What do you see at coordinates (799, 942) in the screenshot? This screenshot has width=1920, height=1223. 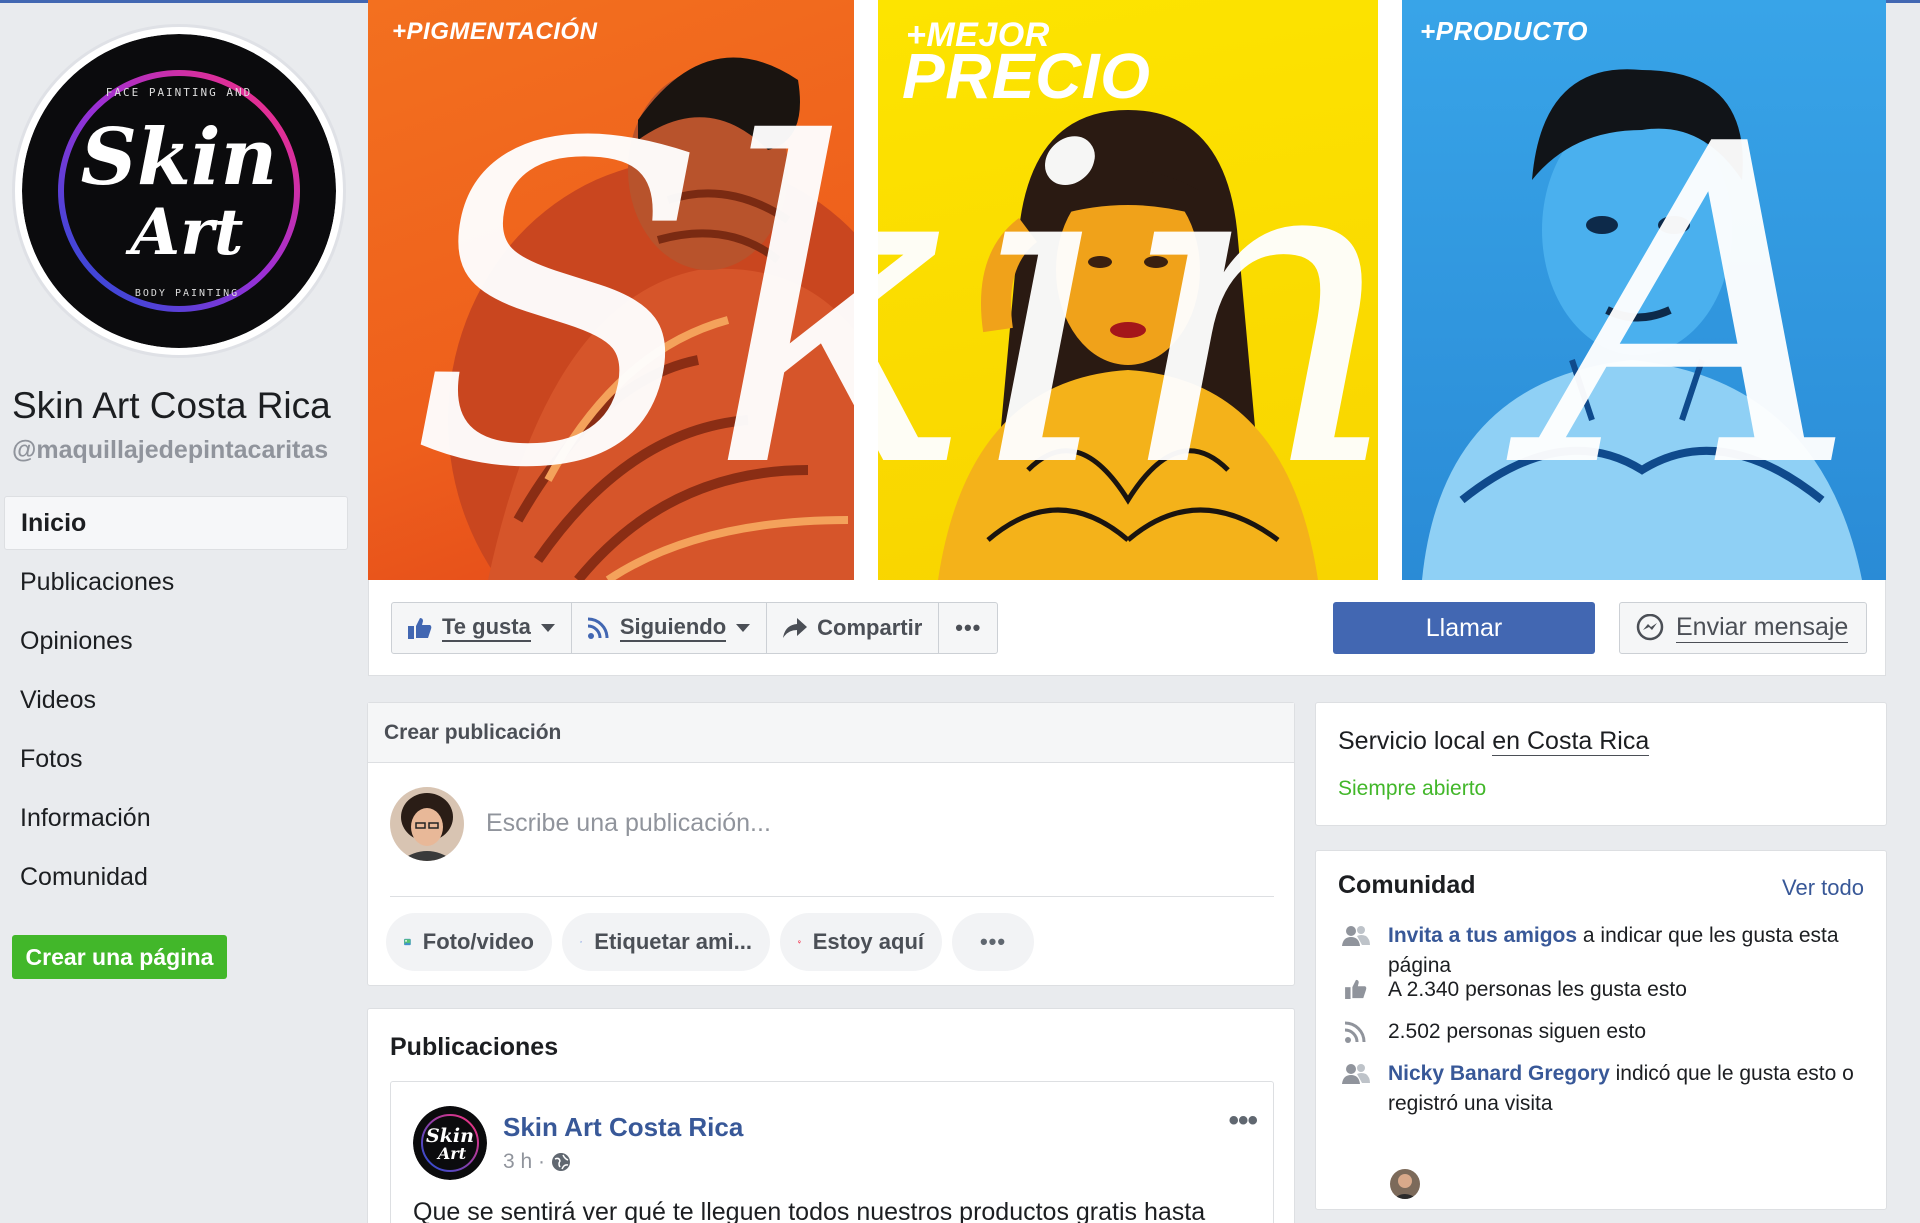 I see `location-pin-icon` at bounding box center [799, 942].